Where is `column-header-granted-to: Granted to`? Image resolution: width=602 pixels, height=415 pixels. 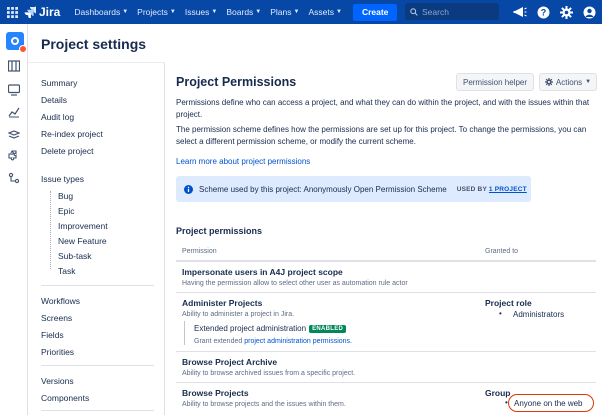 column-header-granted-to: Granted to is located at coordinates (502, 251).